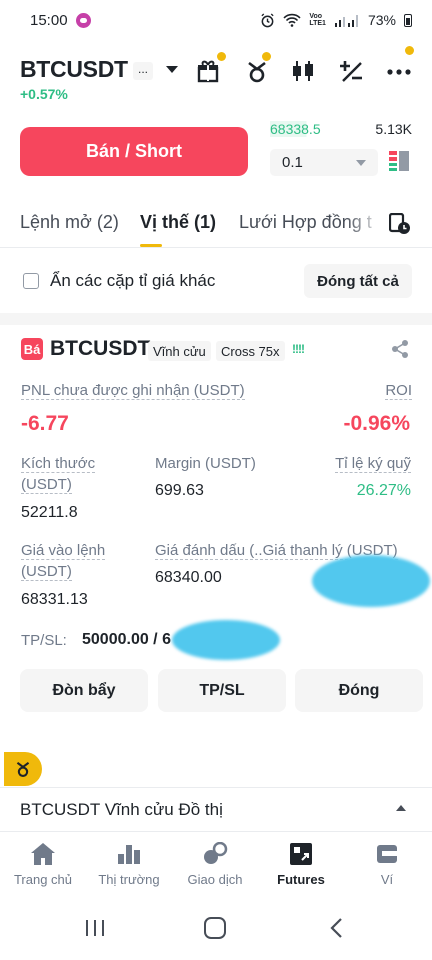 The height and width of the screenshot is (960, 432). I want to click on tpsl-label: TP/SL:, so click(44, 640).